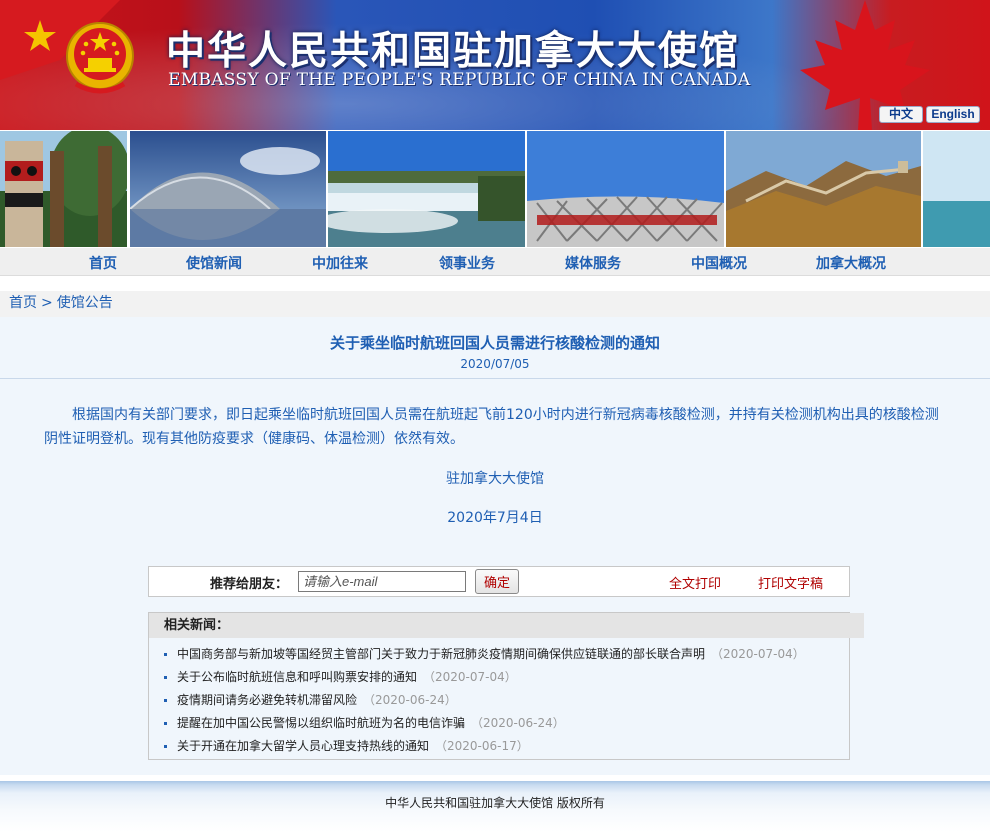  I want to click on maple-leaf-decoration, so click(865, 65).